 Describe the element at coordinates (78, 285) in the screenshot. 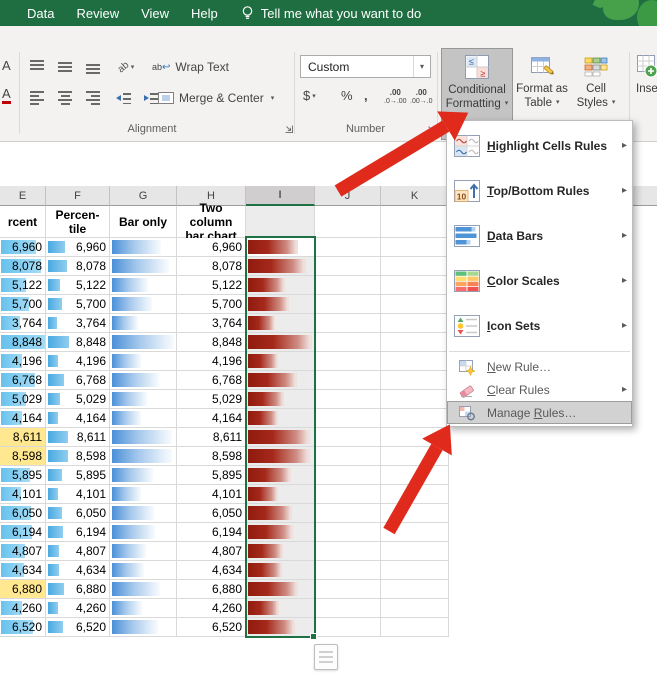

I see `cell-percentile: 5,122` at that location.